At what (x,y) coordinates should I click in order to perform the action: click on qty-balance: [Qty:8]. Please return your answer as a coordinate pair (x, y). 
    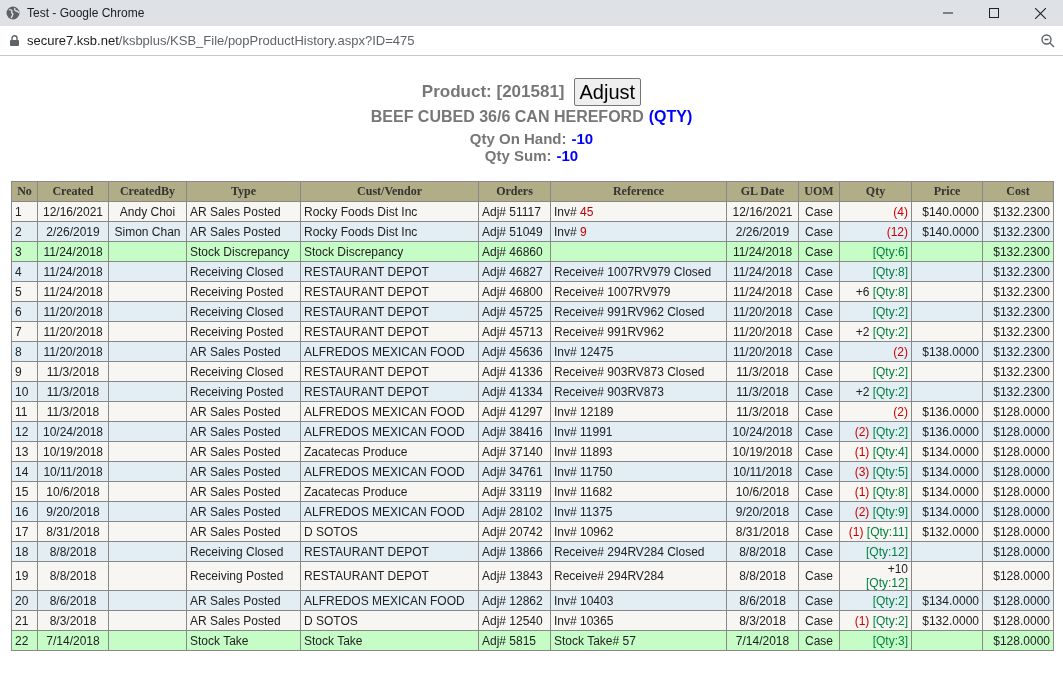
    Looking at the image, I should click on (890, 291).